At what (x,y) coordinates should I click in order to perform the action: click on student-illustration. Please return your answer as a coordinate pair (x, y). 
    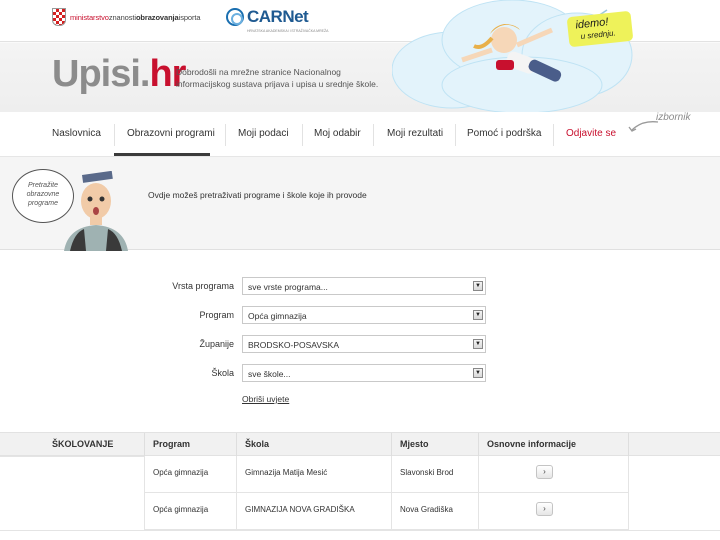
    Looking at the image, I should click on (96, 211).